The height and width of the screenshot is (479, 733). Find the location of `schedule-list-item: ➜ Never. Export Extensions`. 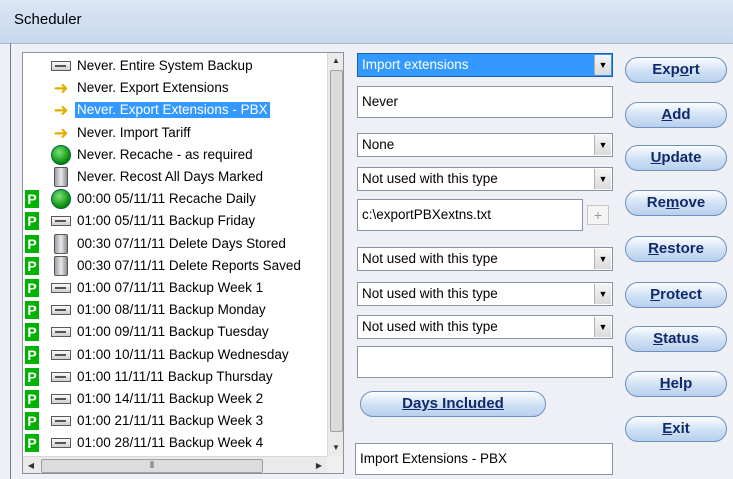

schedule-list-item: ➜ Never. Export Extensions is located at coordinates (175, 88).